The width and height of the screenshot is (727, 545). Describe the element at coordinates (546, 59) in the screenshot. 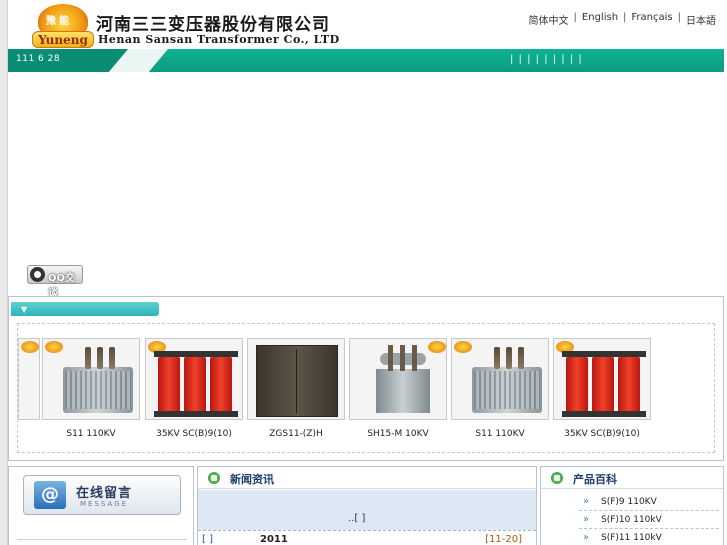

I see `nav-menu-links: | | | | | | | | |` at that location.